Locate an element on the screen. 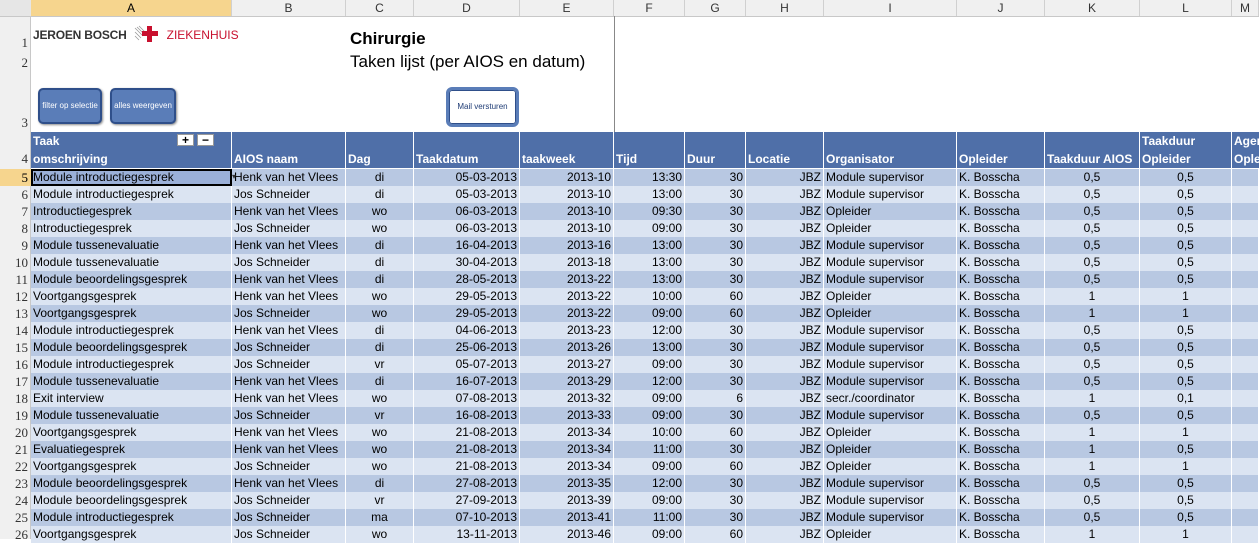 This screenshot has width=1259, height=543. cell-time: 09:30 is located at coordinates (649, 211).